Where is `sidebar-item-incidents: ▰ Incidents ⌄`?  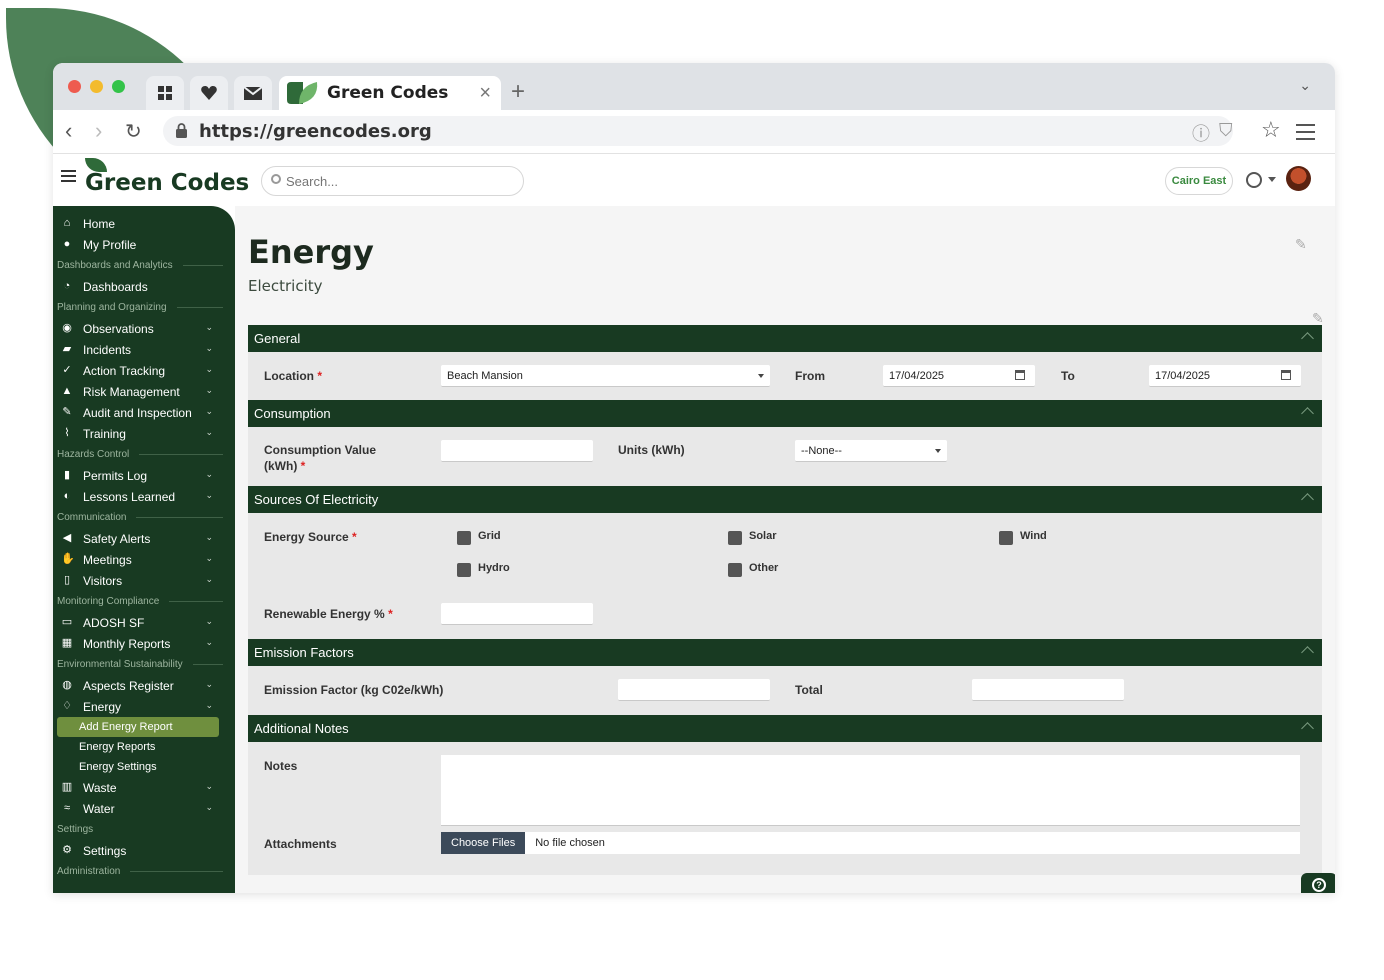 sidebar-item-incidents: ▰ Incidents ⌄ is located at coordinates (144, 349).